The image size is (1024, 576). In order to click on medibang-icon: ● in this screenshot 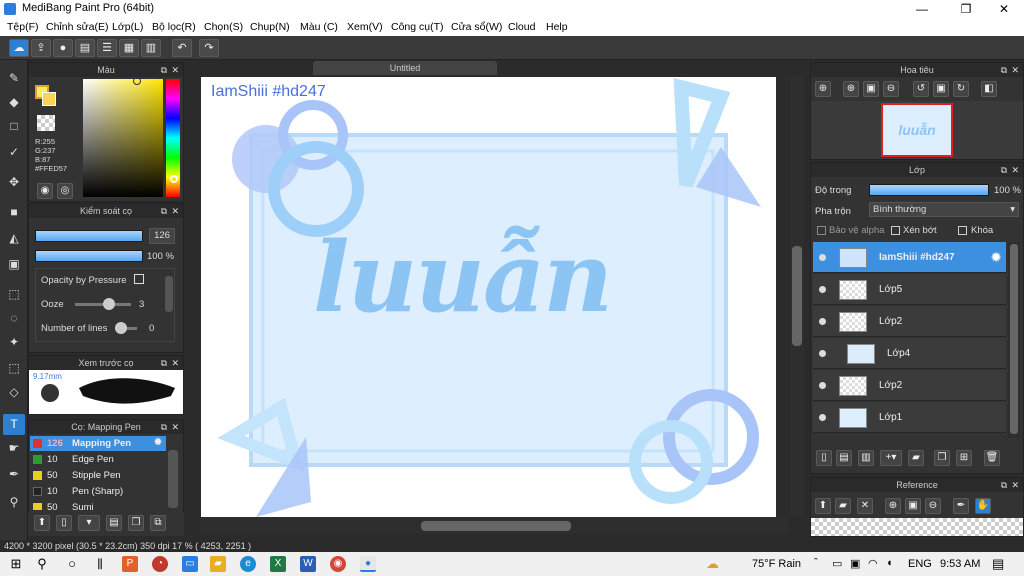, I will do `click(368, 564)`.